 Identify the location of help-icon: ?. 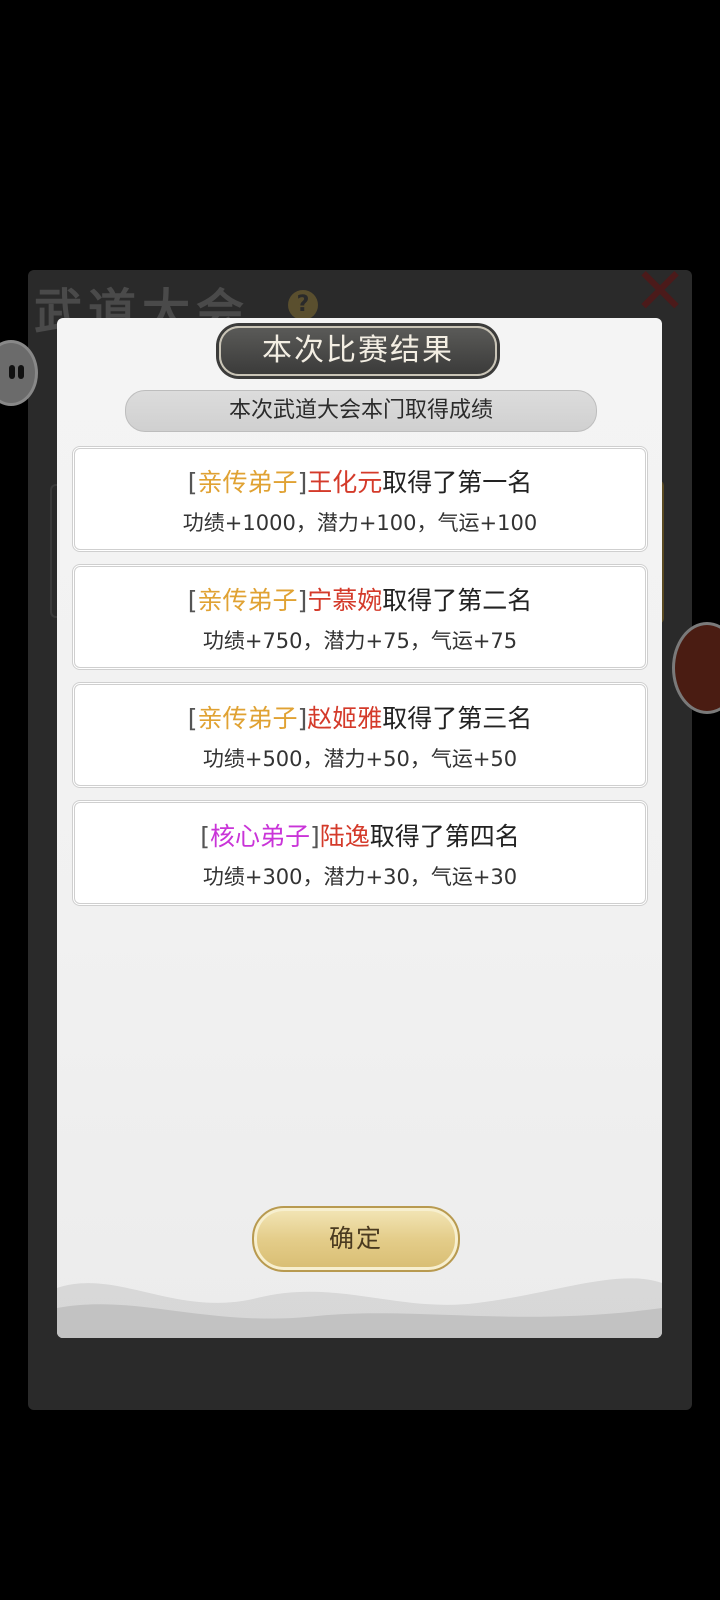
(303, 305).